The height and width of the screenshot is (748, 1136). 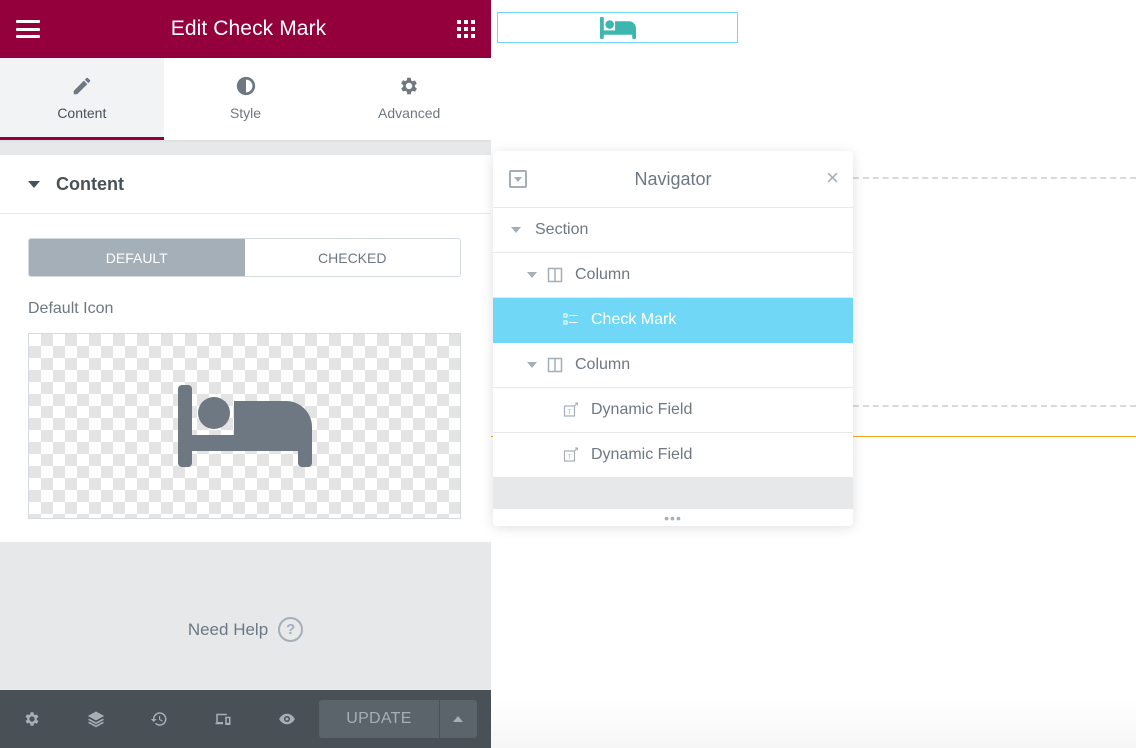 I want to click on update-button: UPDATE, so click(x=378, y=719).